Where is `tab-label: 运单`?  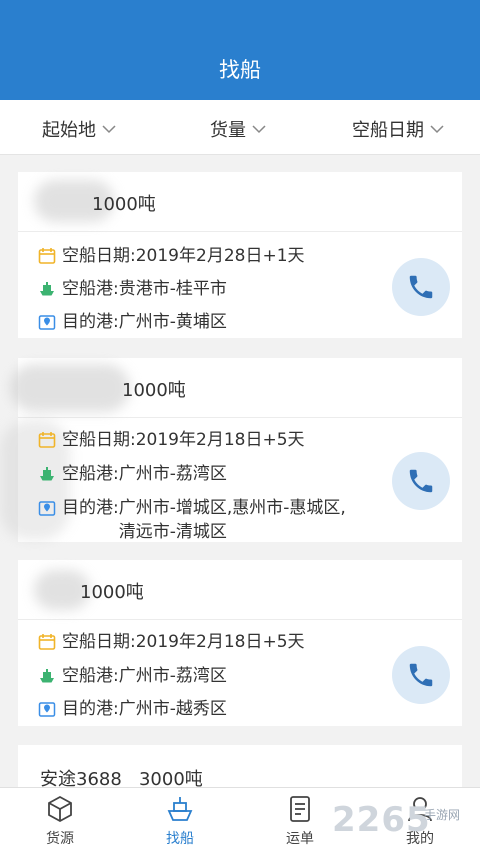 tab-label: 运单 is located at coordinates (300, 839).